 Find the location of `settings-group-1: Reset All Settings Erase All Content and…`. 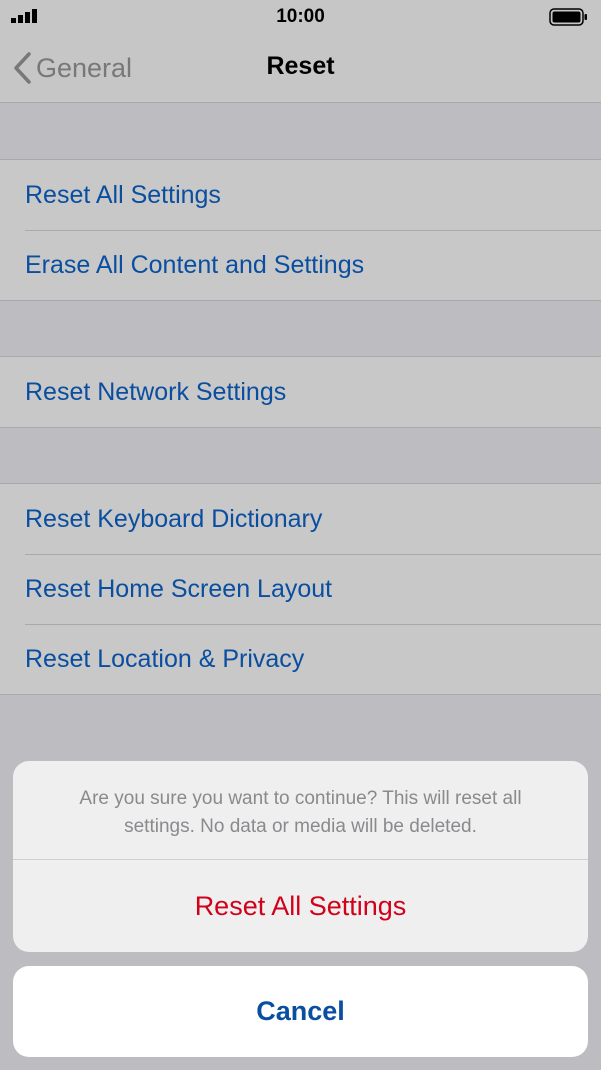

settings-group-1: Reset All Settings Erase All Content and… is located at coordinates (300, 230).